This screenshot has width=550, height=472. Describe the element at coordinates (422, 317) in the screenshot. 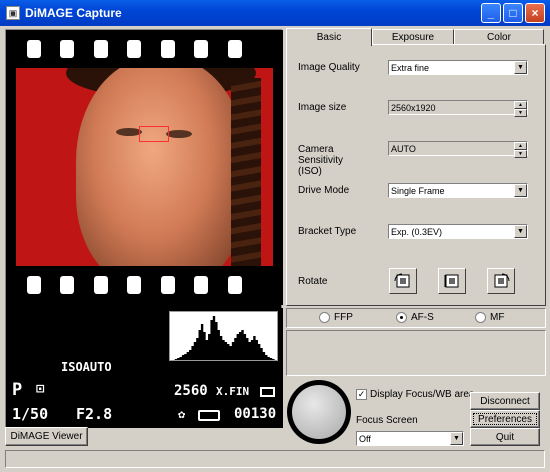

I see `af-mode-afs-label: AF-S` at that location.